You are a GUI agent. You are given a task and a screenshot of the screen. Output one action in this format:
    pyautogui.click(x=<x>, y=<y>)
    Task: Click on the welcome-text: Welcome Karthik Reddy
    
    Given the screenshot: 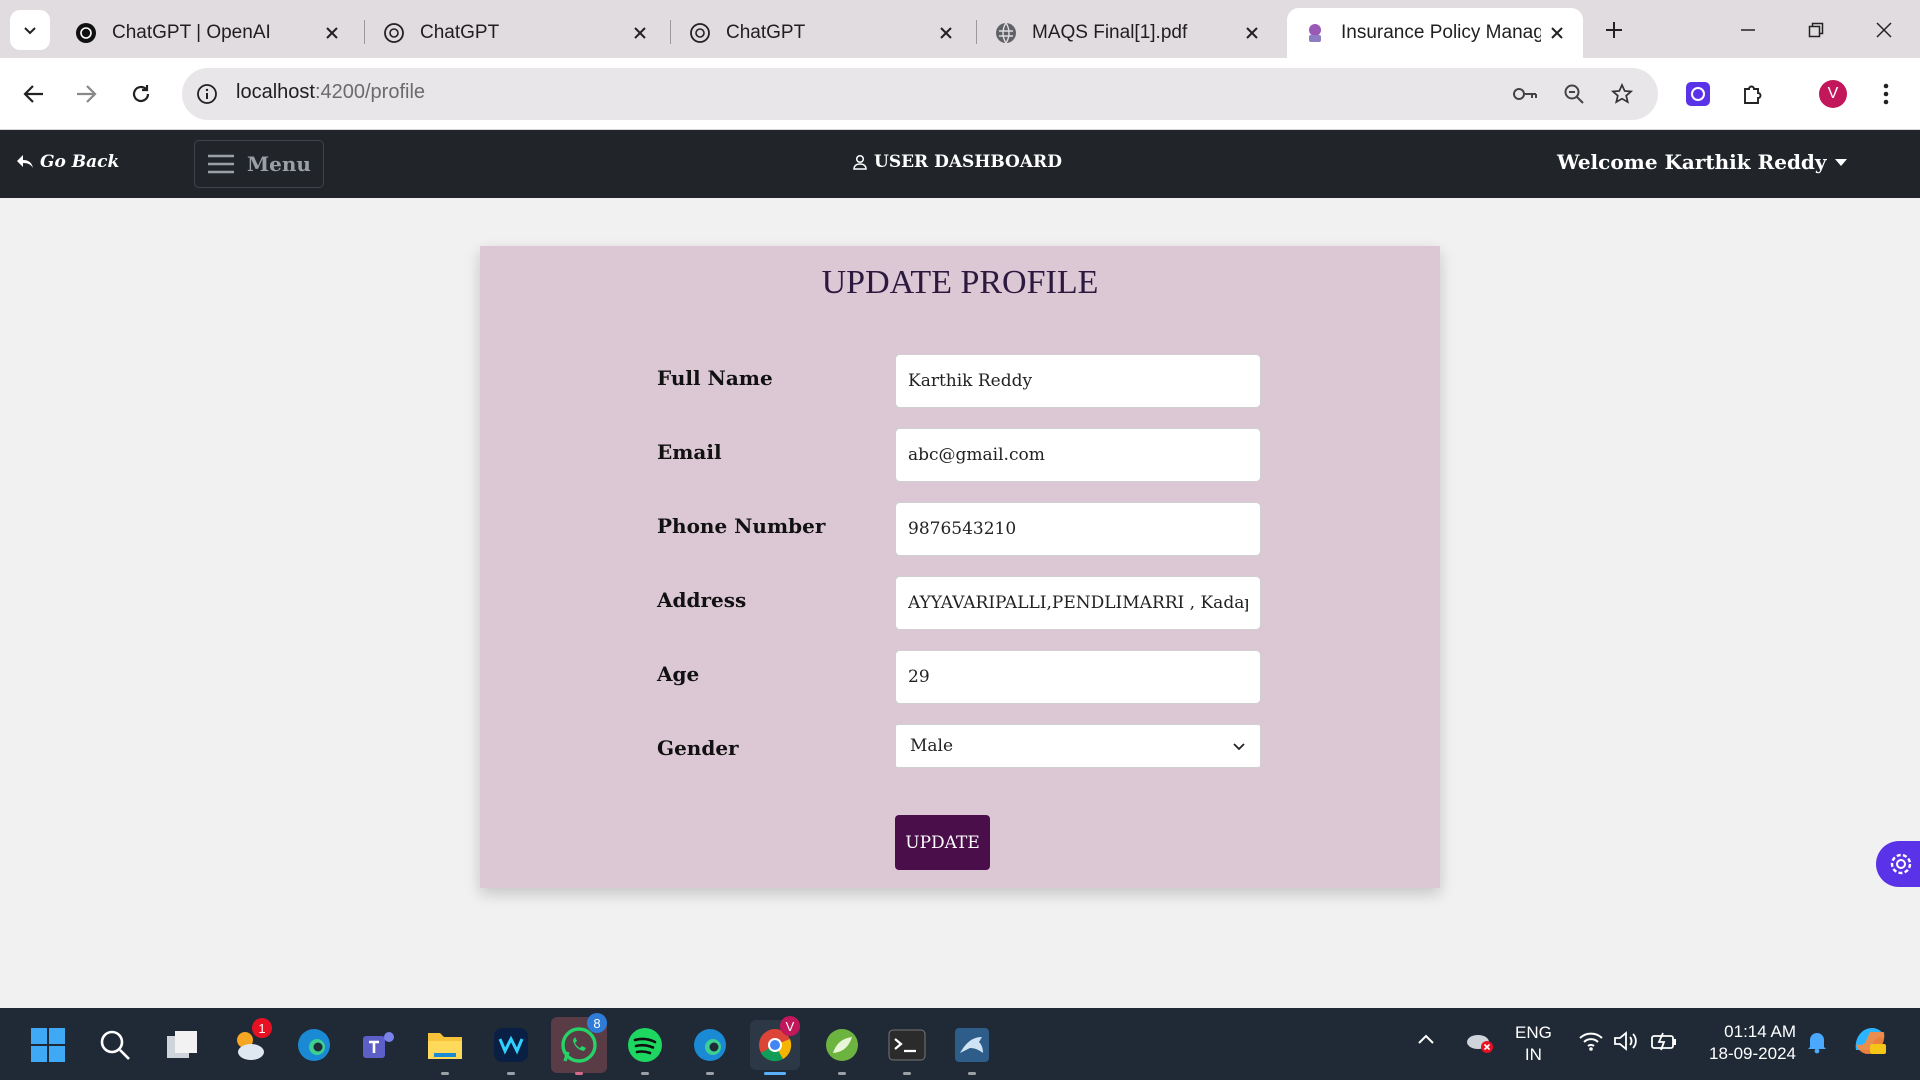 What is the action you would take?
    pyautogui.click(x=1692, y=162)
    